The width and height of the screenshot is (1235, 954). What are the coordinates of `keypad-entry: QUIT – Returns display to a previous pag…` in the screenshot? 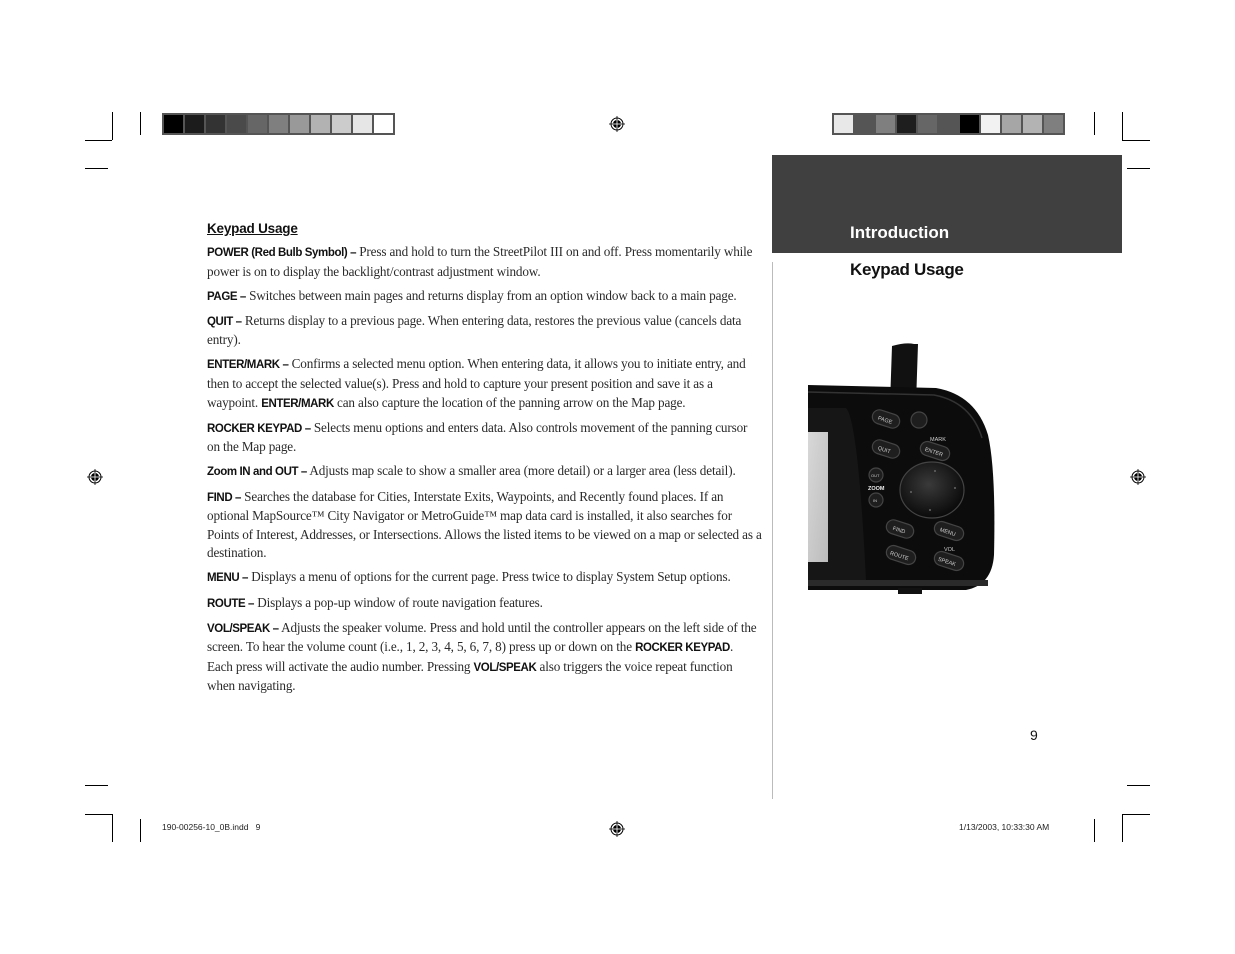 It's located at (484, 331).